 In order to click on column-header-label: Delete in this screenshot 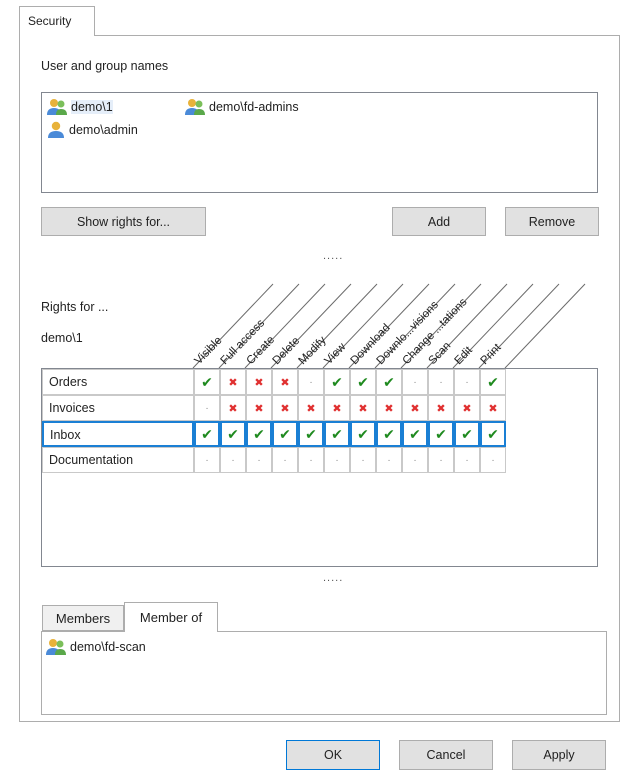, I will do `click(287, 351)`.